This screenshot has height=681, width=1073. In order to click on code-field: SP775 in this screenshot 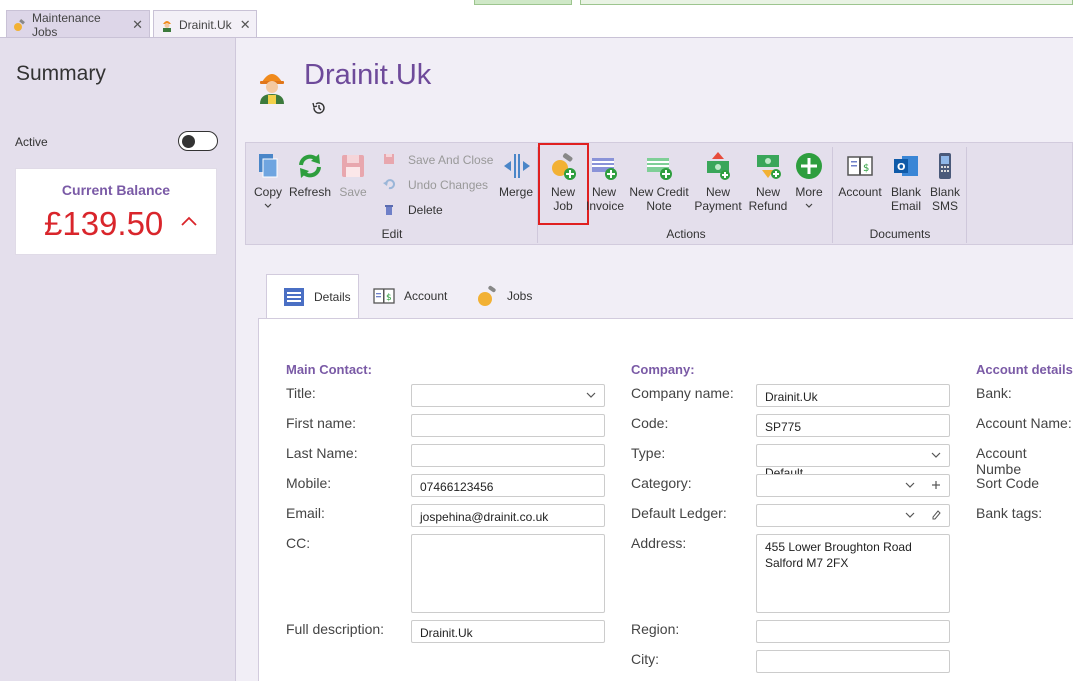, I will do `click(853, 425)`.